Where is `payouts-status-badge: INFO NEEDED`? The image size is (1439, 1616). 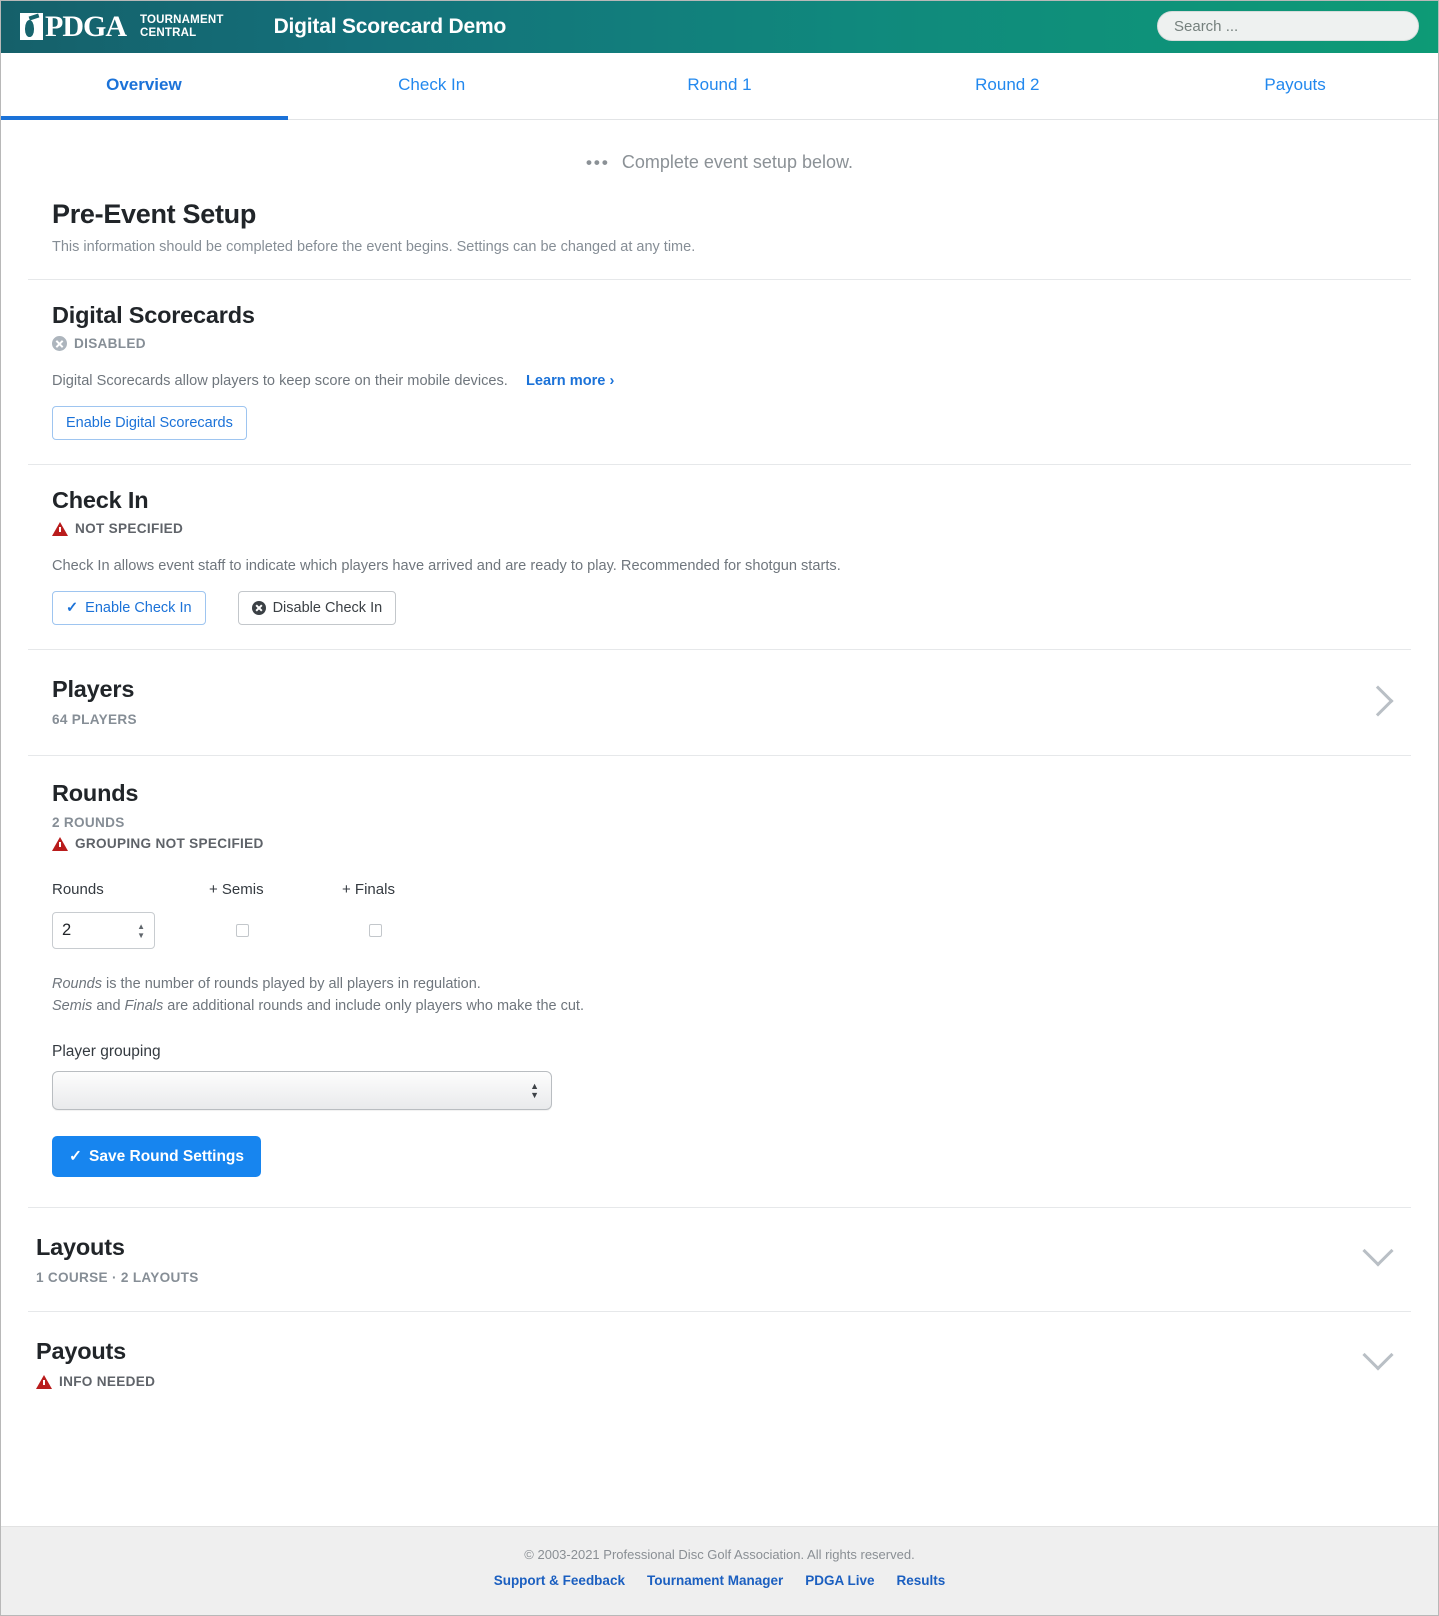
payouts-status-badge: INFO NEEDED is located at coordinates (95, 1381).